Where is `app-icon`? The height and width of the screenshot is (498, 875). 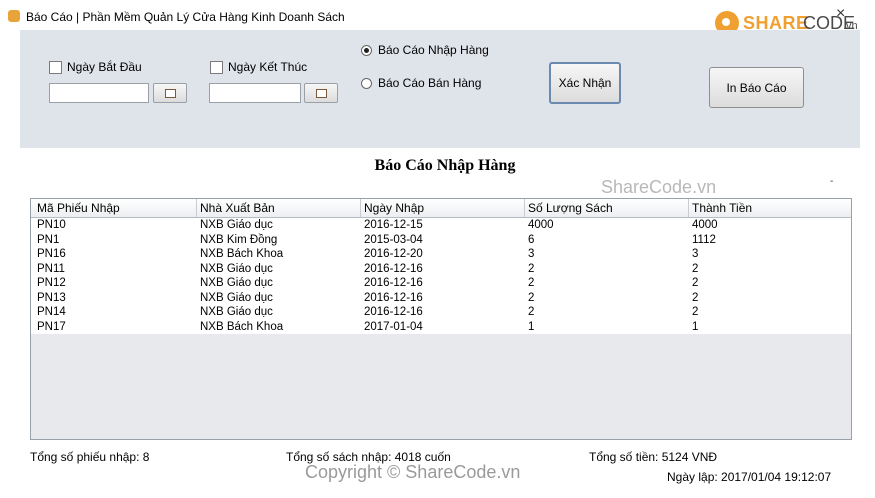
app-icon is located at coordinates (14, 16).